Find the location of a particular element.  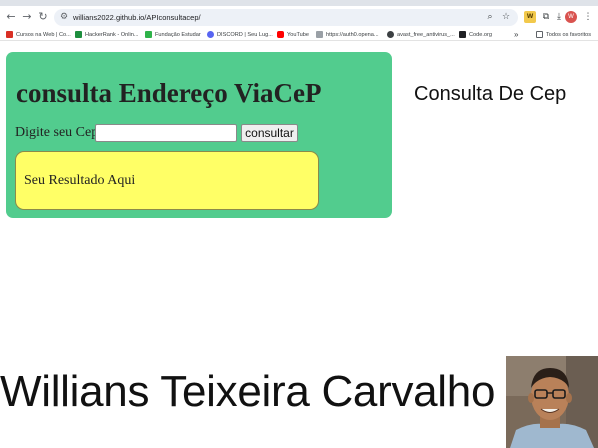

cep-input is located at coordinates (166, 133).